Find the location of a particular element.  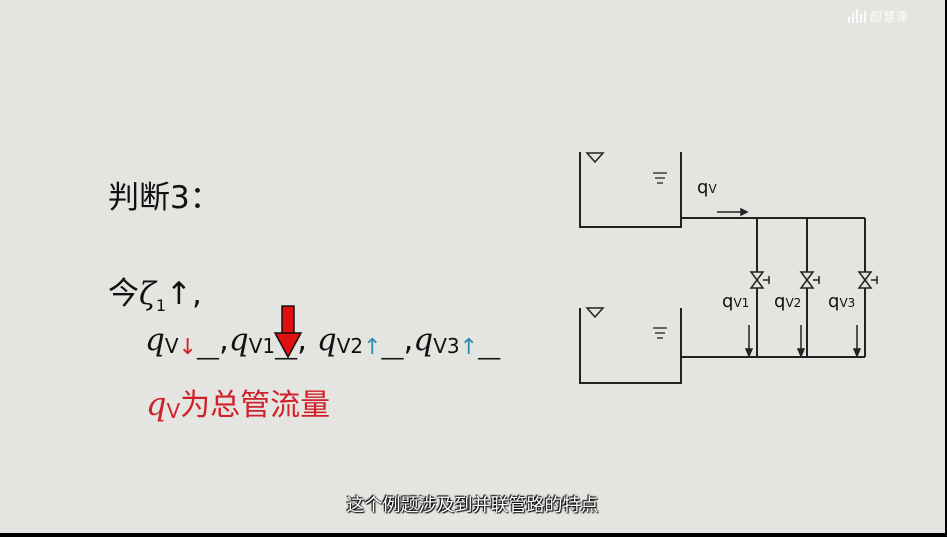

branch-1-flow-label: qV1 is located at coordinates (735, 301).